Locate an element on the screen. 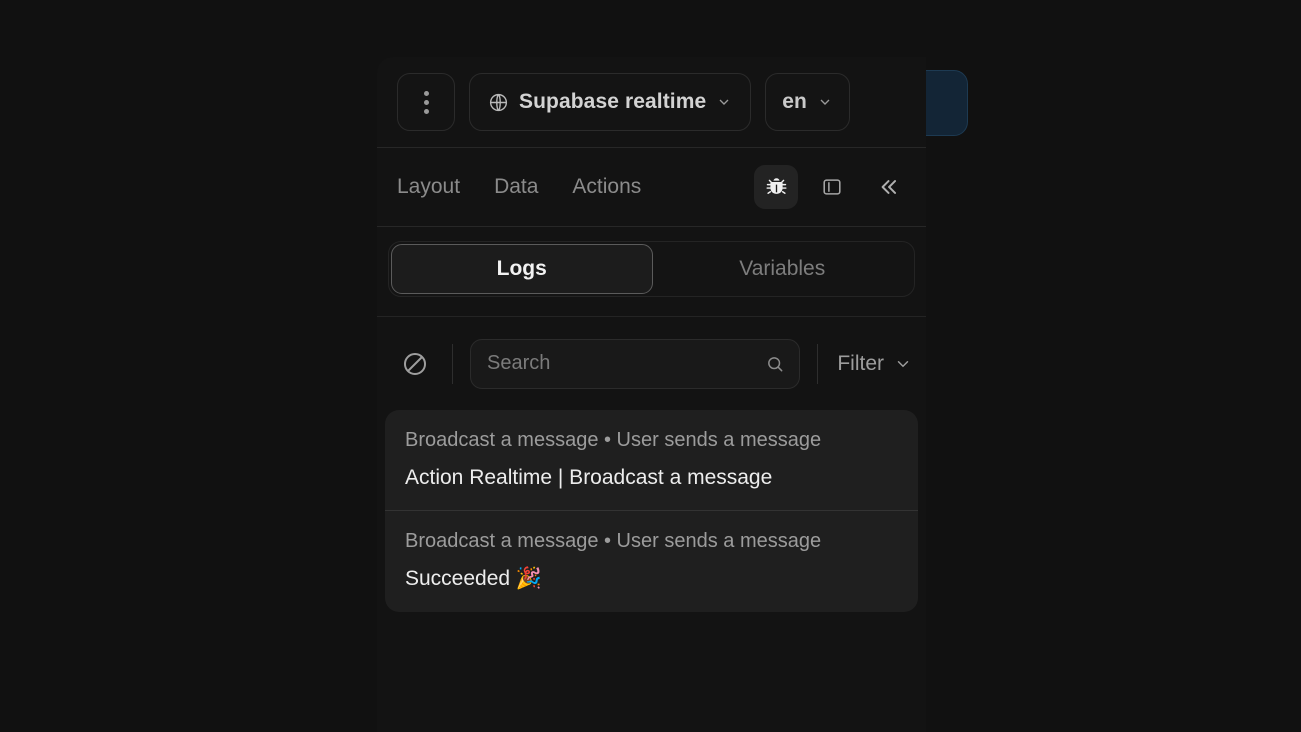  logs-variables-segmented-control: Logs Variables is located at coordinates (651, 269).